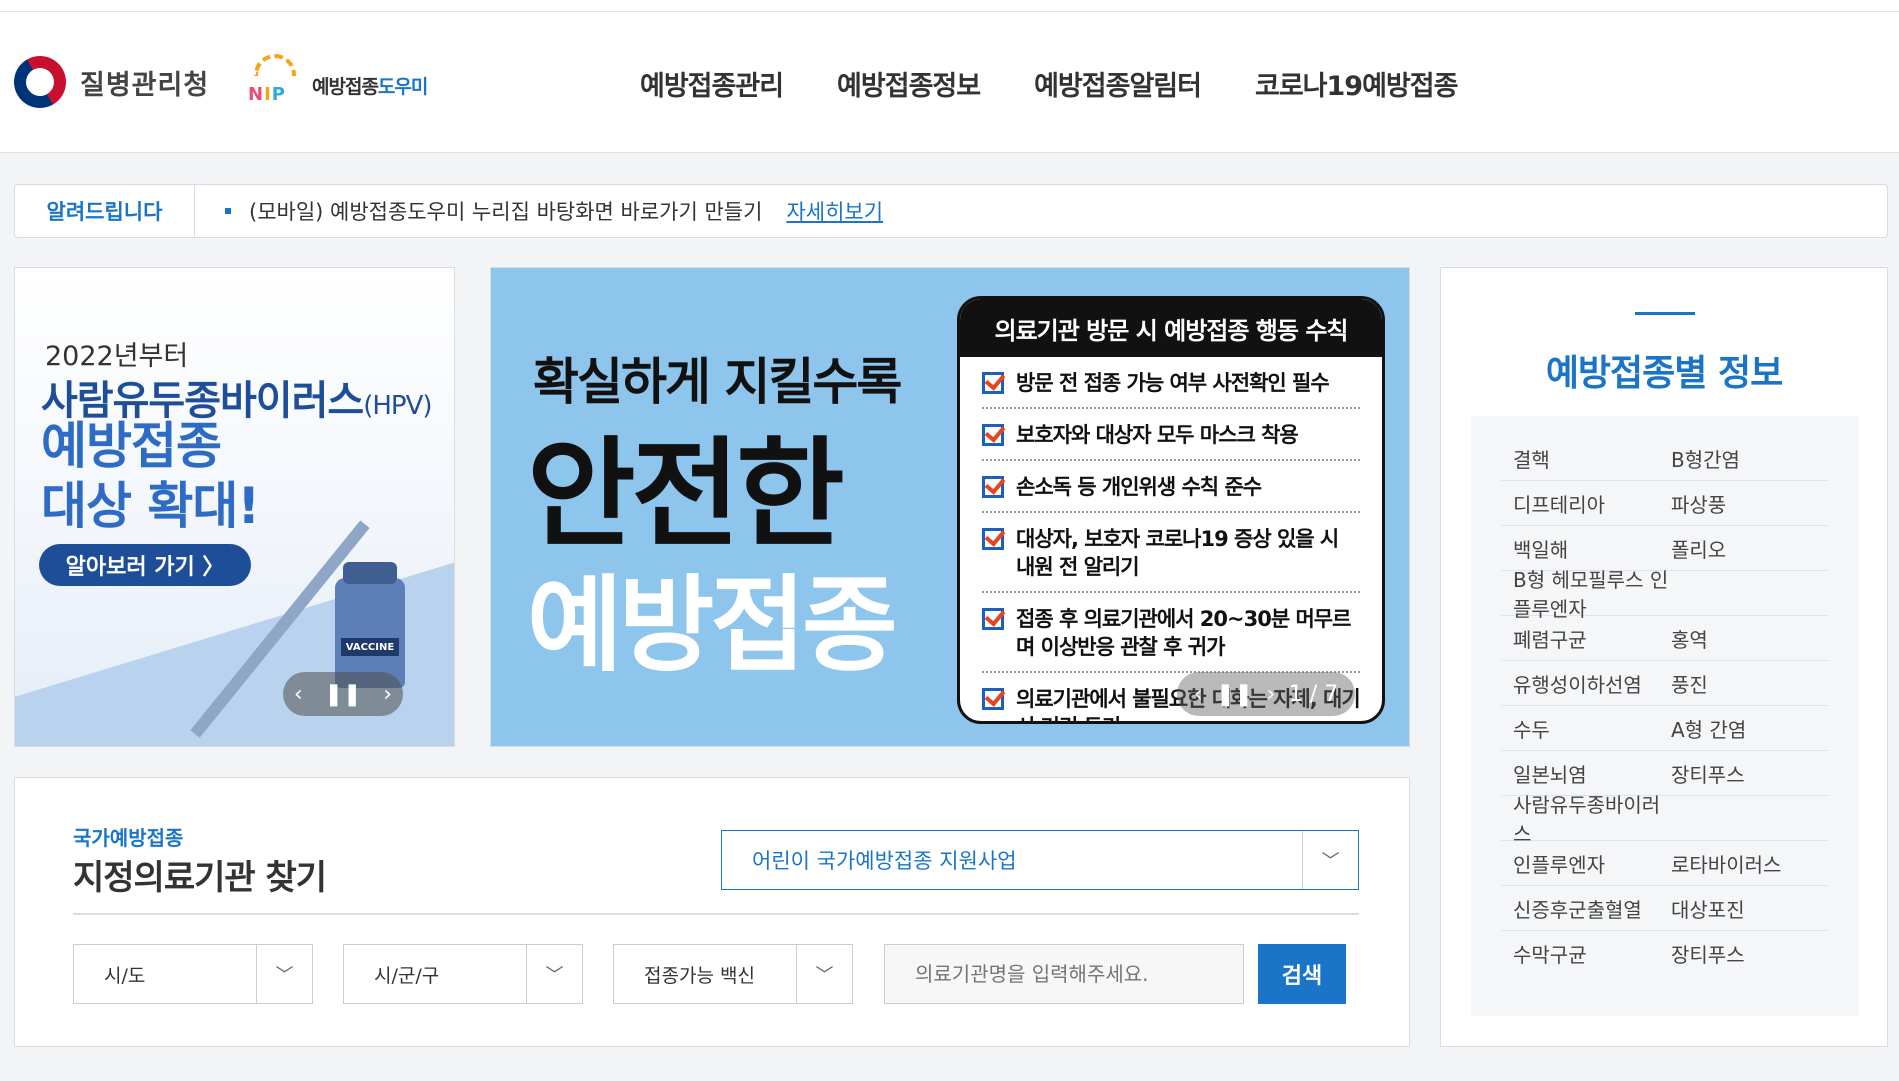 This screenshot has width=1899, height=1081. What do you see at coordinates (145, 85) in the screenshot?
I see `agency-name: 질병관리청` at bounding box center [145, 85].